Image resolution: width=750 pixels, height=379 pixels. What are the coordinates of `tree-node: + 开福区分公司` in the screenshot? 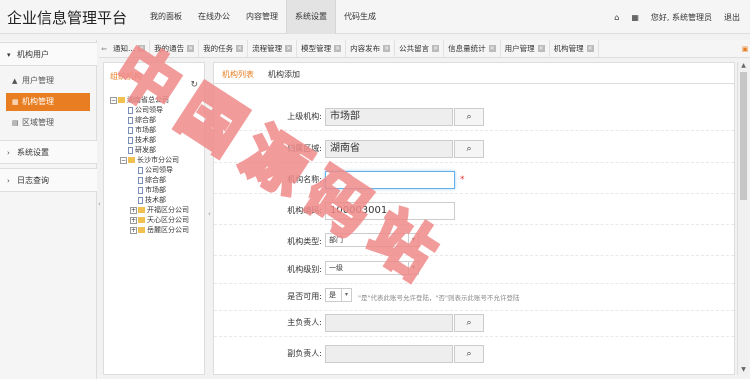 It's located at (159, 210).